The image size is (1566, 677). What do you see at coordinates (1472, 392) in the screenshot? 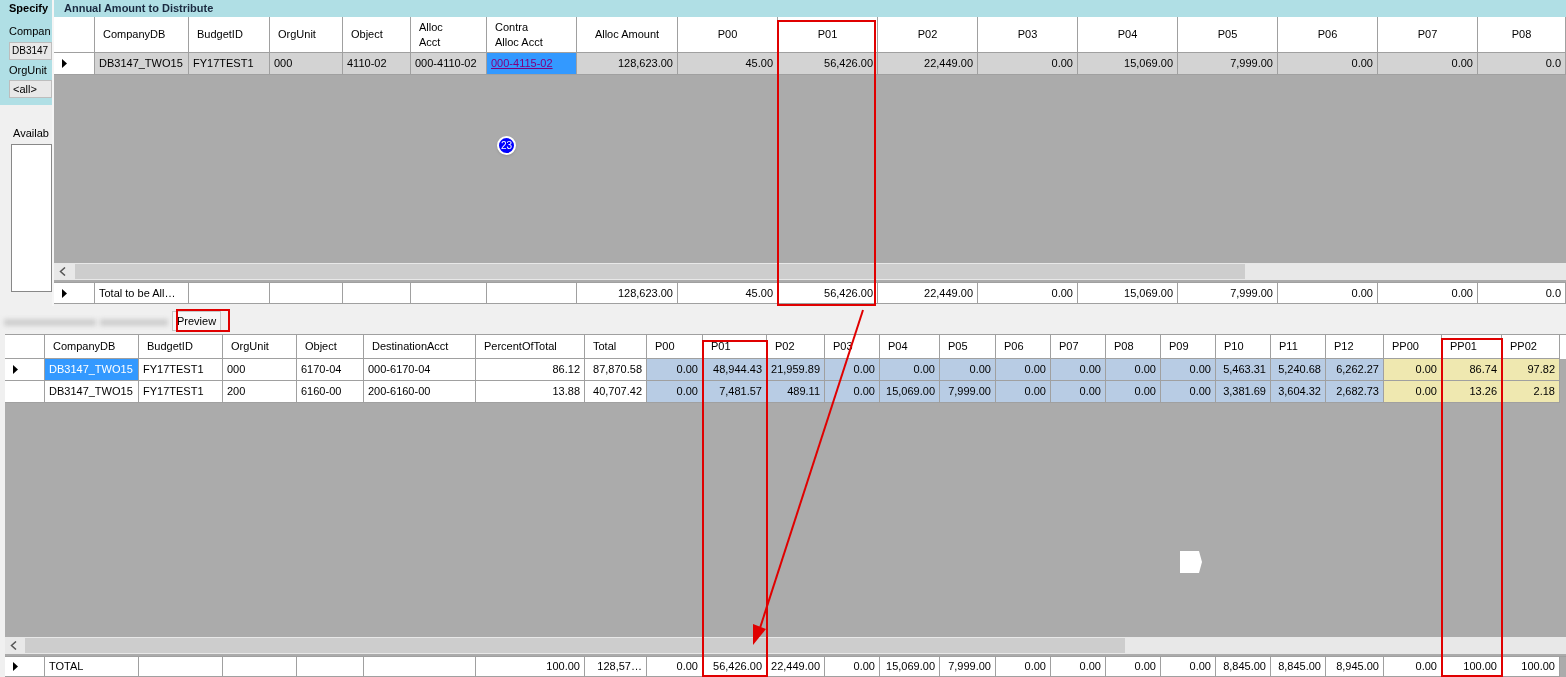
I see `table-cell: 13.26` at bounding box center [1472, 392].